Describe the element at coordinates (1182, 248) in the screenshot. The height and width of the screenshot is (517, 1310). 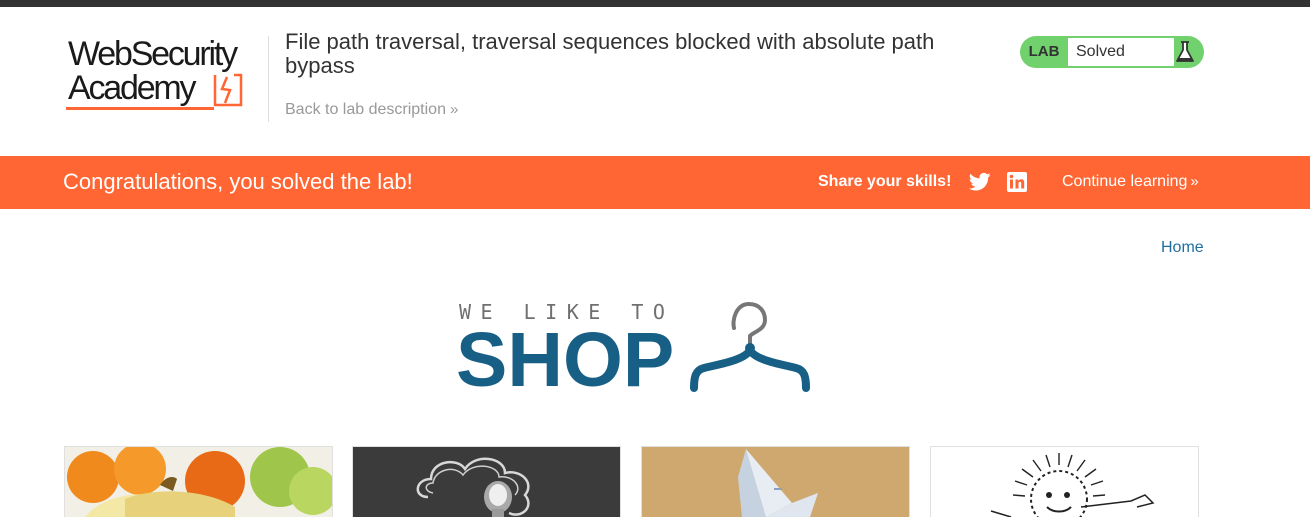
I see `home-link: Home` at that location.